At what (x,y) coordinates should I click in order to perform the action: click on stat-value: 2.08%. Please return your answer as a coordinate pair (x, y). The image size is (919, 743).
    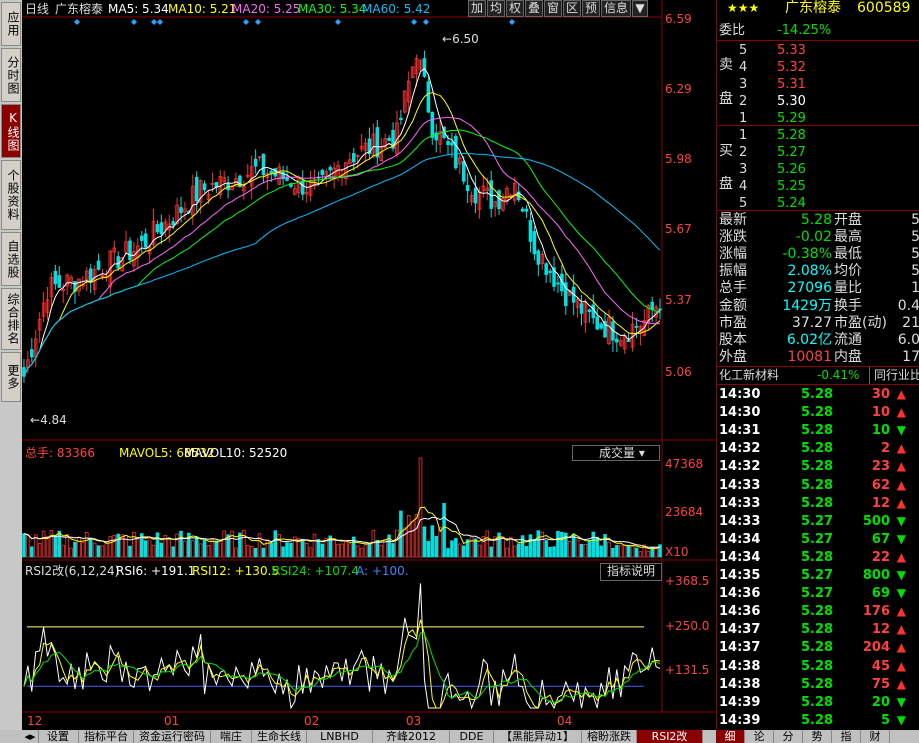
    Looking at the image, I should click on (809, 271).